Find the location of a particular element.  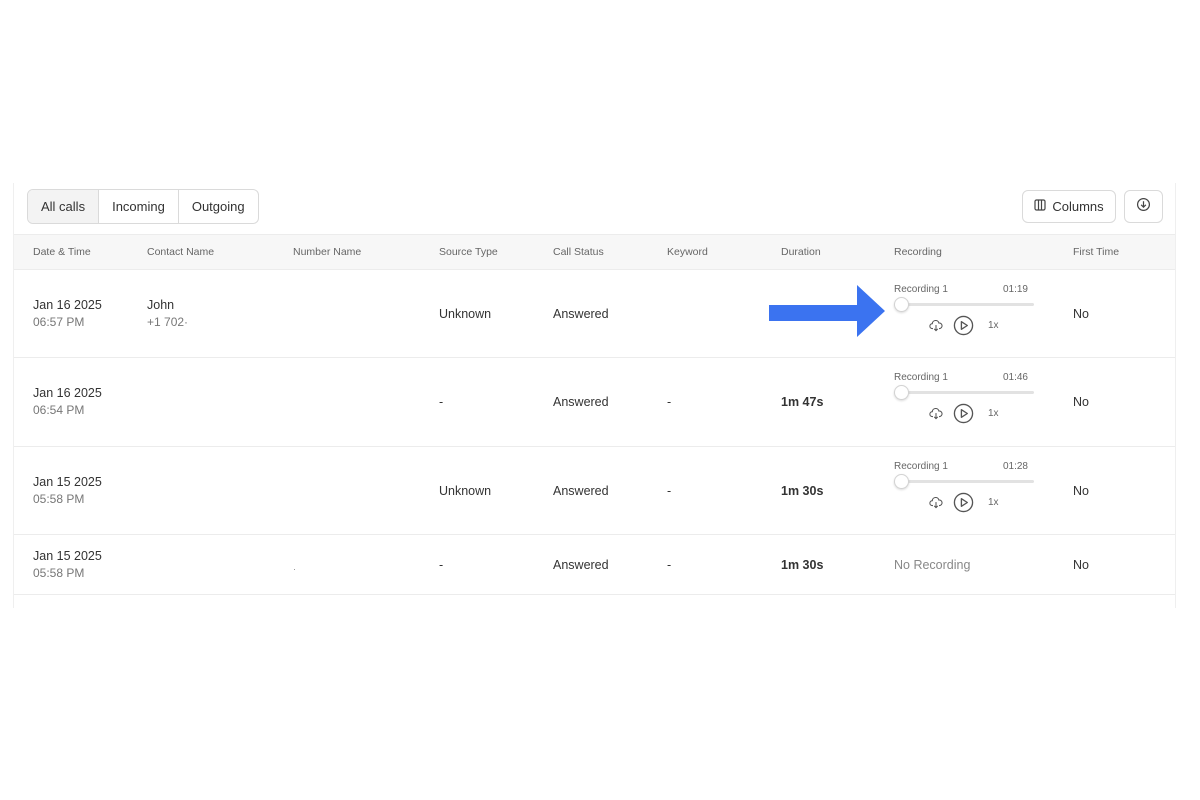

recording-player: Recording 1 01:46 1x is located at coordinates (965, 398).